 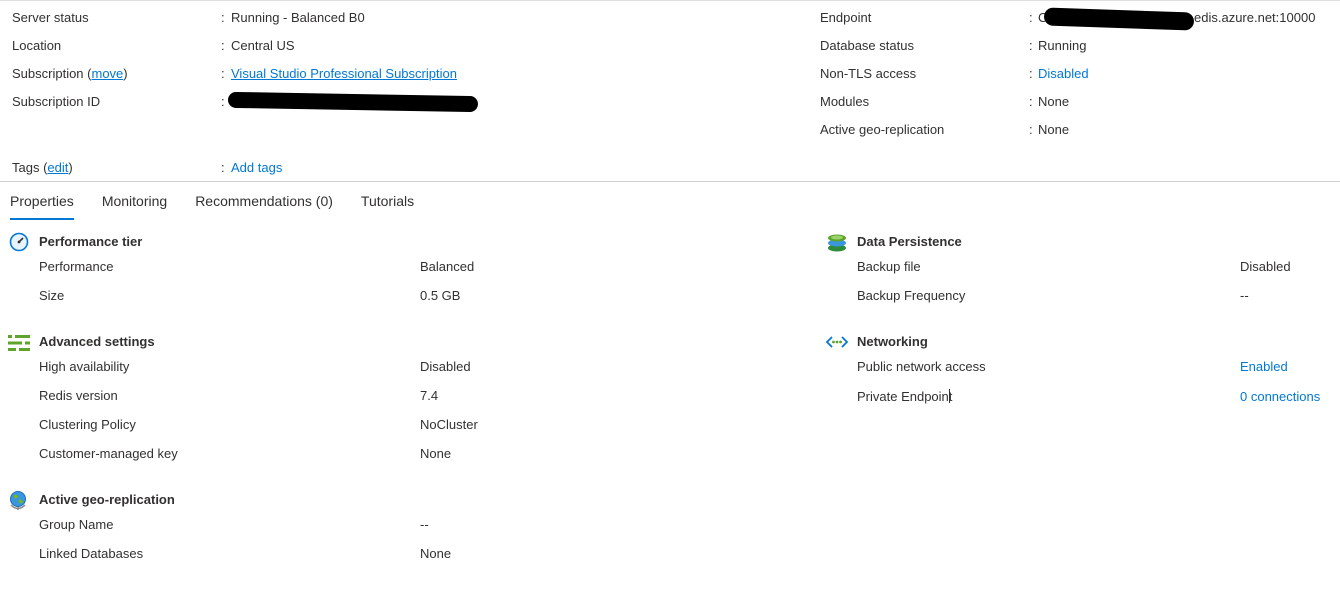 What do you see at coordinates (449, 424) in the screenshot?
I see `clustering-policy-value: NoCluster` at bounding box center [449, 424].